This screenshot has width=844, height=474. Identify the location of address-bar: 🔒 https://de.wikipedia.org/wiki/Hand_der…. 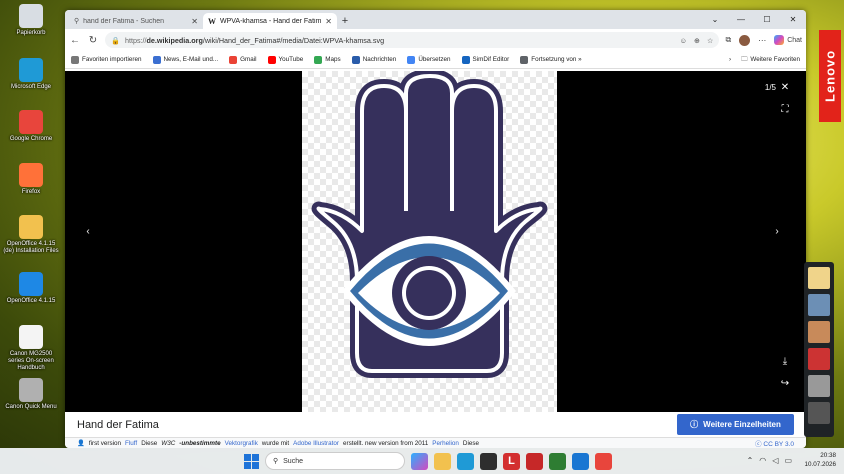
(412, 40).